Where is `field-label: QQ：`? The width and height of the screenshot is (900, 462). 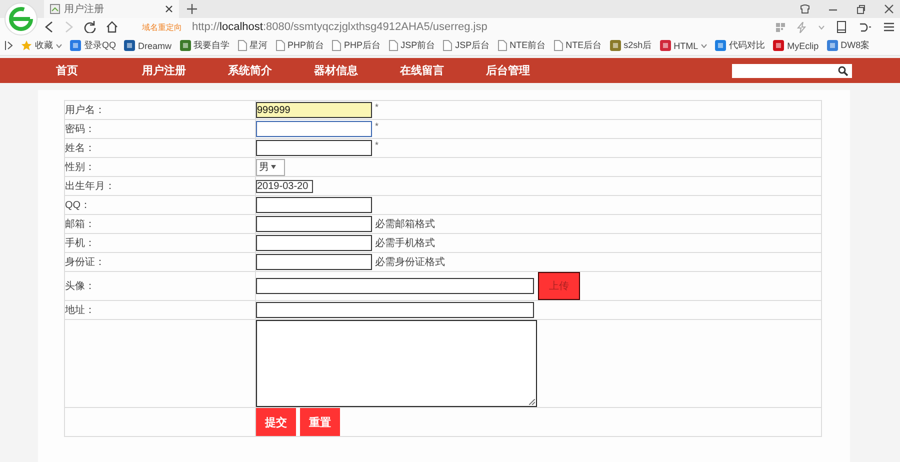
field-label: QQ： is located at coordinates (78, 205).